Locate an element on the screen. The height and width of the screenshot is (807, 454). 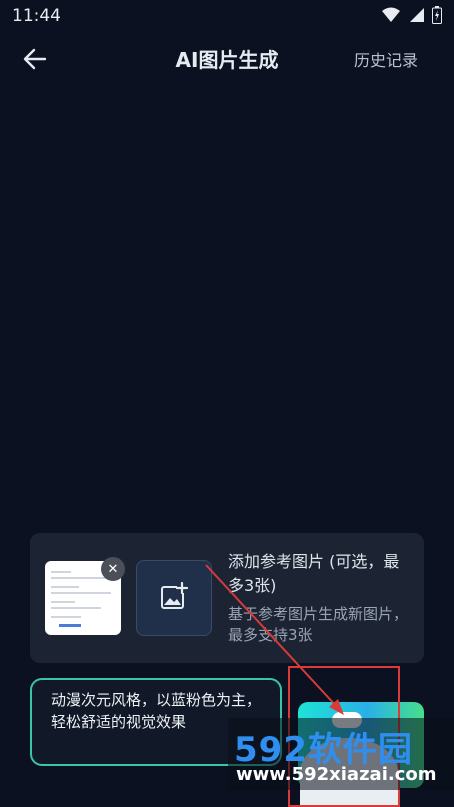
watermark-url: www.592xiazai.com is located at coordinates (336, 774).